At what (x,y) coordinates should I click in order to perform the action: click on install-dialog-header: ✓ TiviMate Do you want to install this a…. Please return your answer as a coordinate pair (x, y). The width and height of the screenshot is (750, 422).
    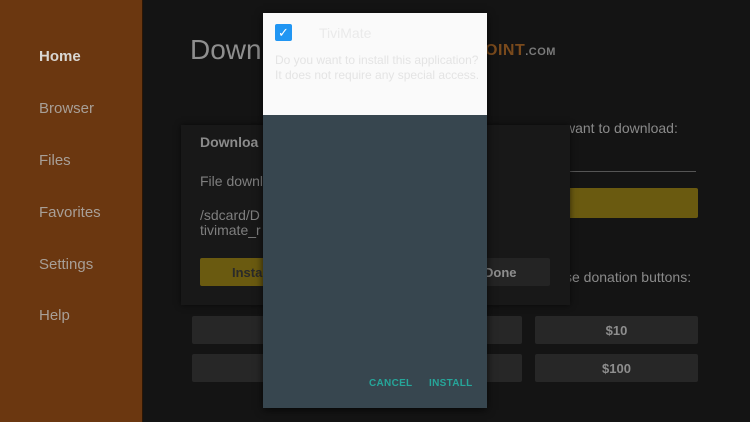
    Looking at the image, I should click on (375, 64).